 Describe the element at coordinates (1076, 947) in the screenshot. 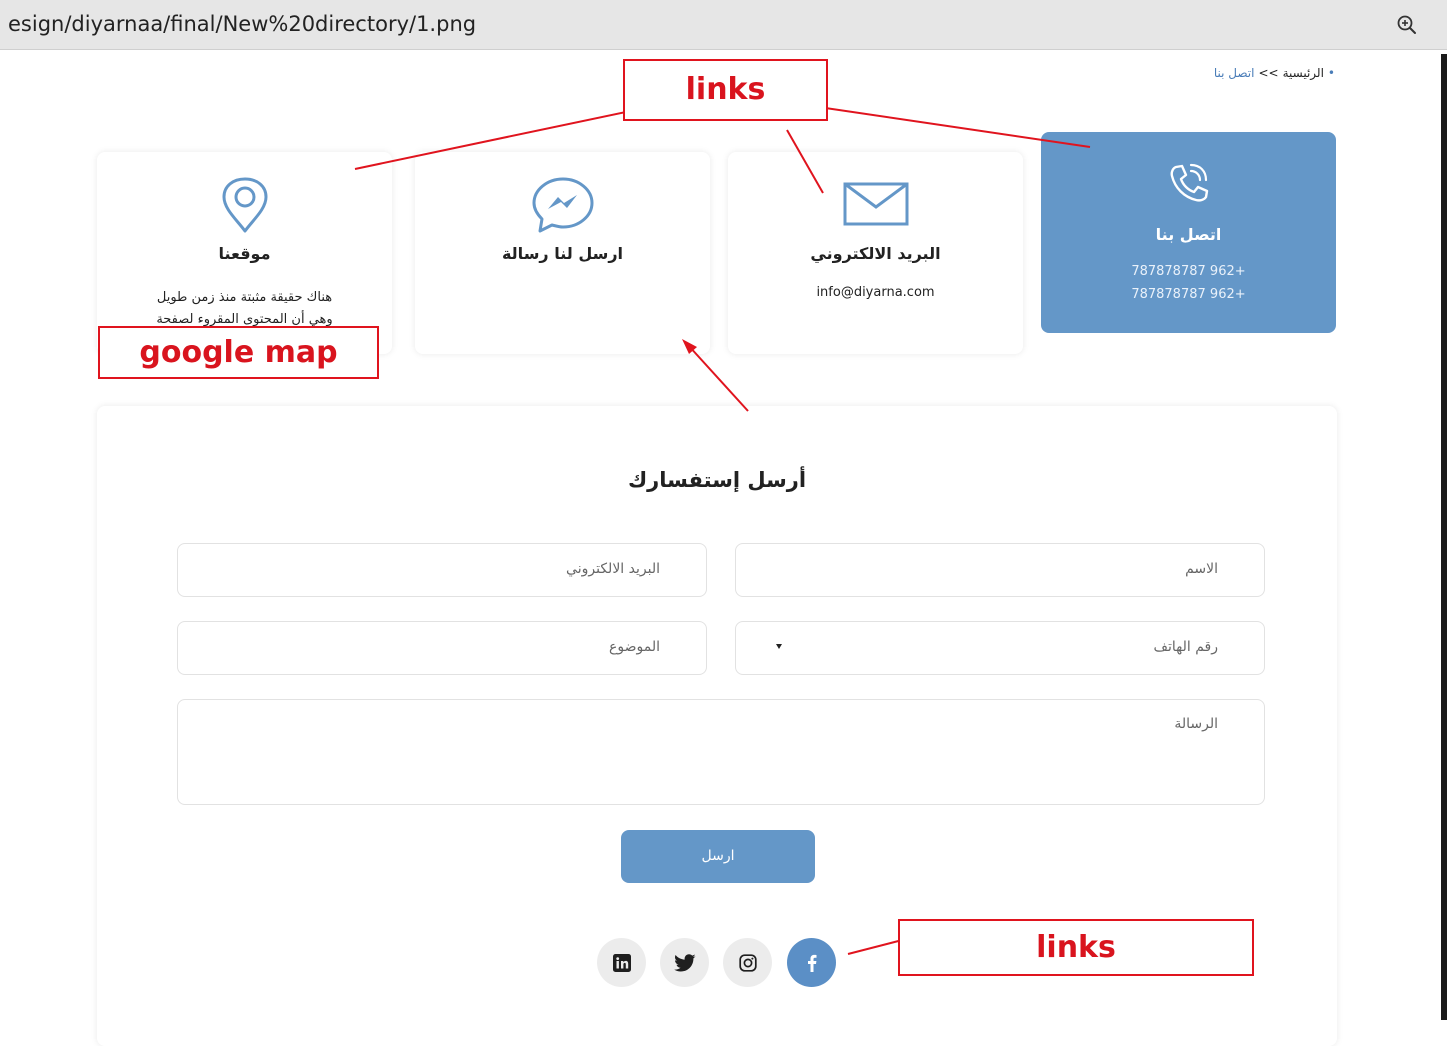

I see `annotation-links-bottom: links` at that location.